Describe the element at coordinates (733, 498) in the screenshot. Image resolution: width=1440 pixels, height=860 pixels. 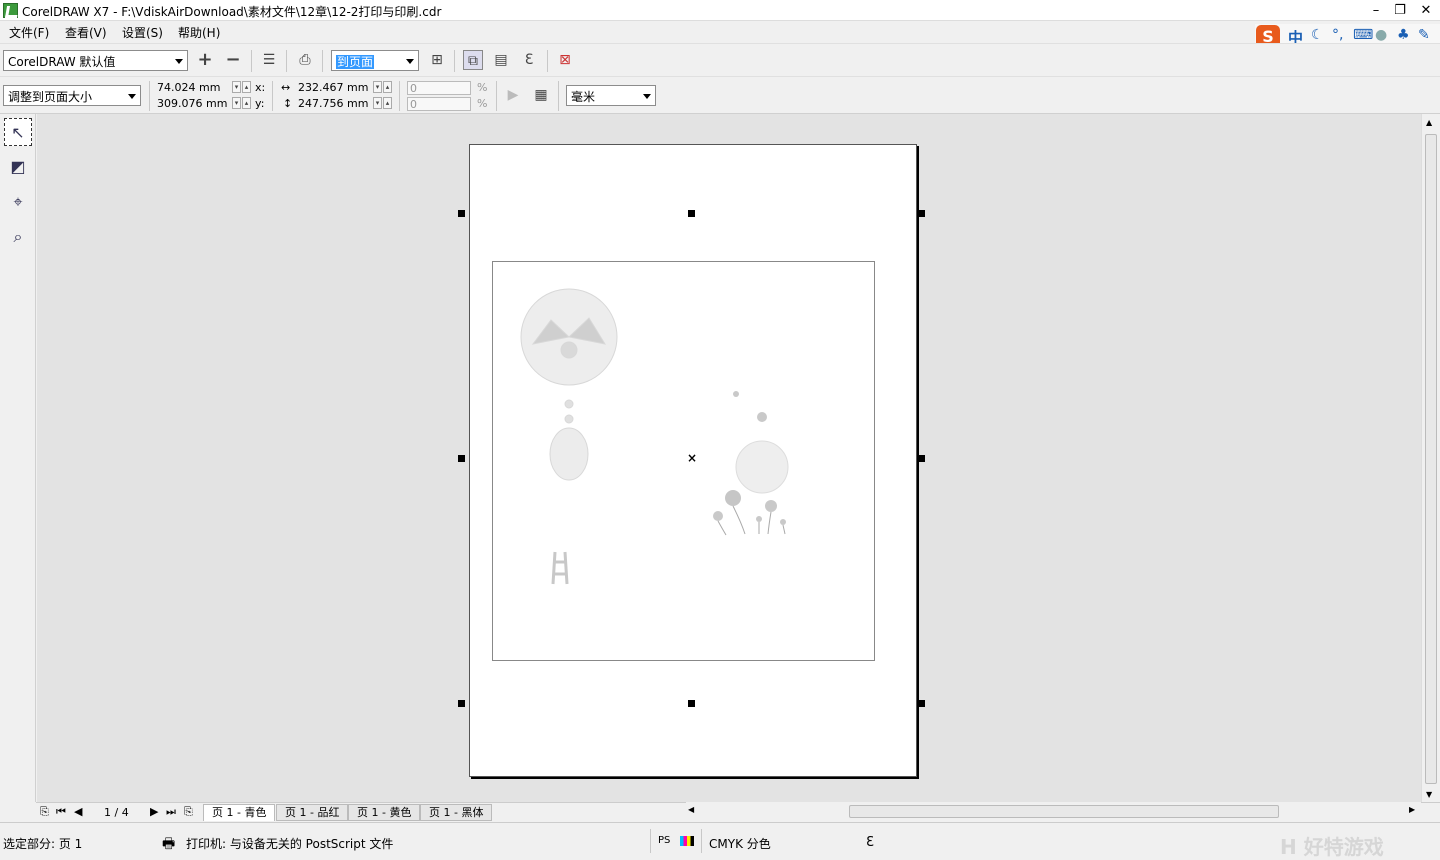
I see `dandelion-flower` at that location.